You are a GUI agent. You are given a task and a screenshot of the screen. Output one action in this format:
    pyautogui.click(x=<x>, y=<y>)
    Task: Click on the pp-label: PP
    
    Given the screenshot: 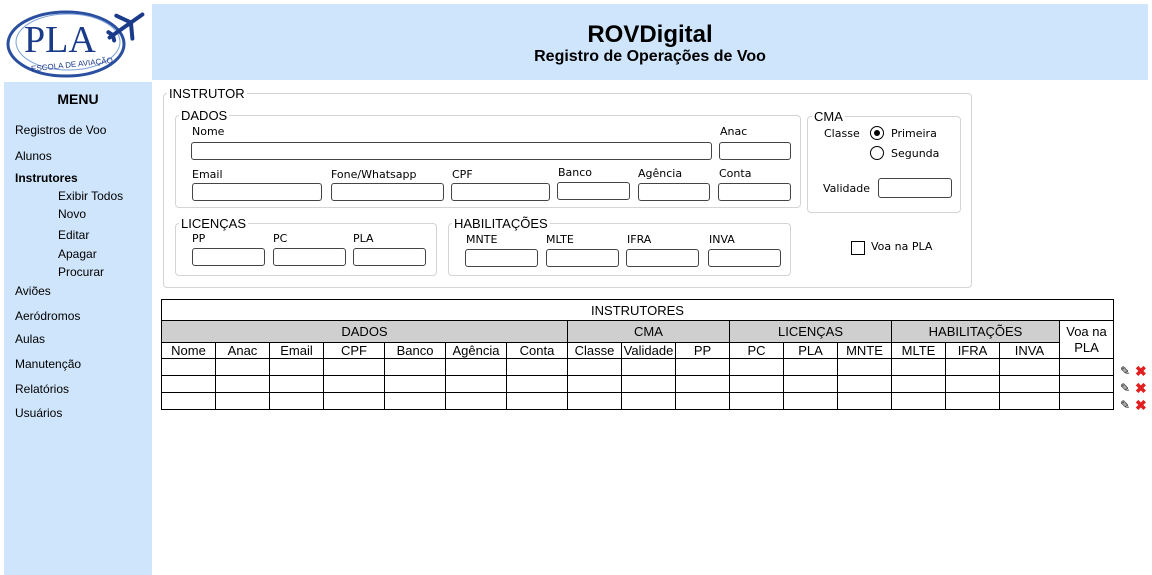 What is the action you would take?
    pyautogui.click(x=199, y=238)
    